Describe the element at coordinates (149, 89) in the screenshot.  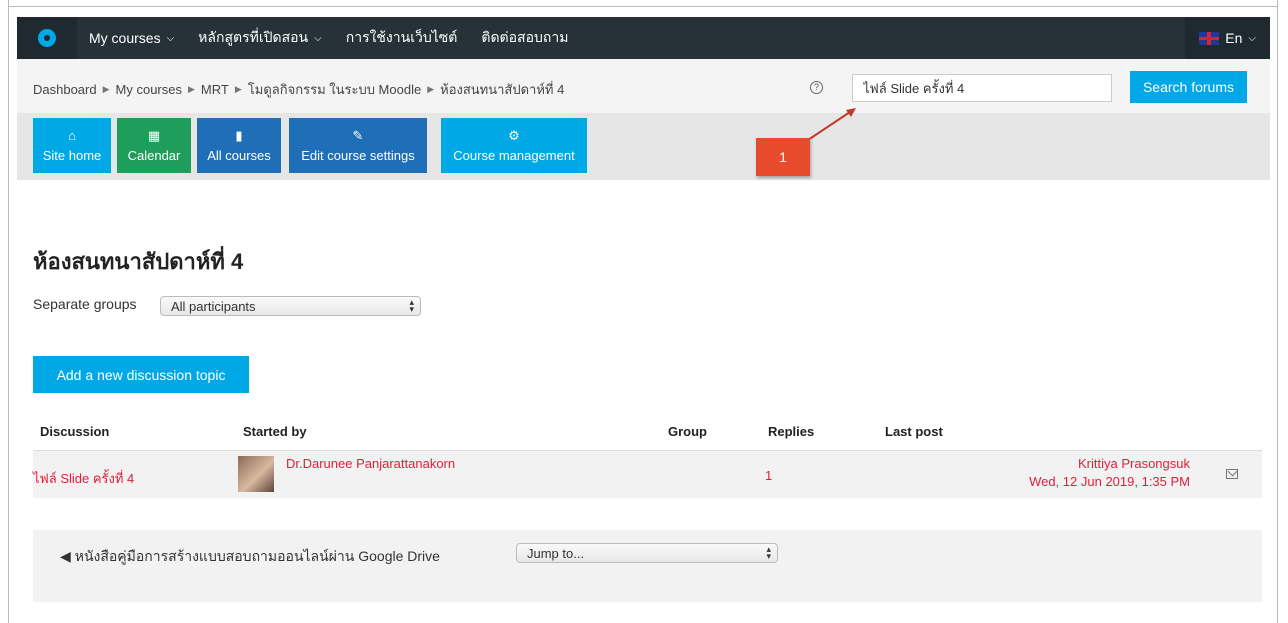
I see `breadcrumb-my-courses: My courses` at that location.